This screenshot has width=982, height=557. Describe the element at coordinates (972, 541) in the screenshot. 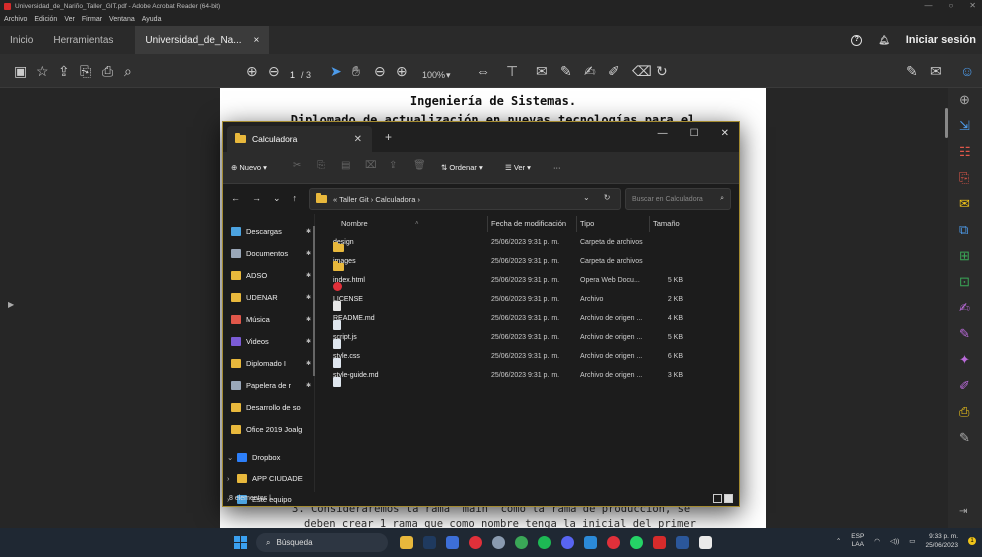

I see `notification-badge: 1` at that location.